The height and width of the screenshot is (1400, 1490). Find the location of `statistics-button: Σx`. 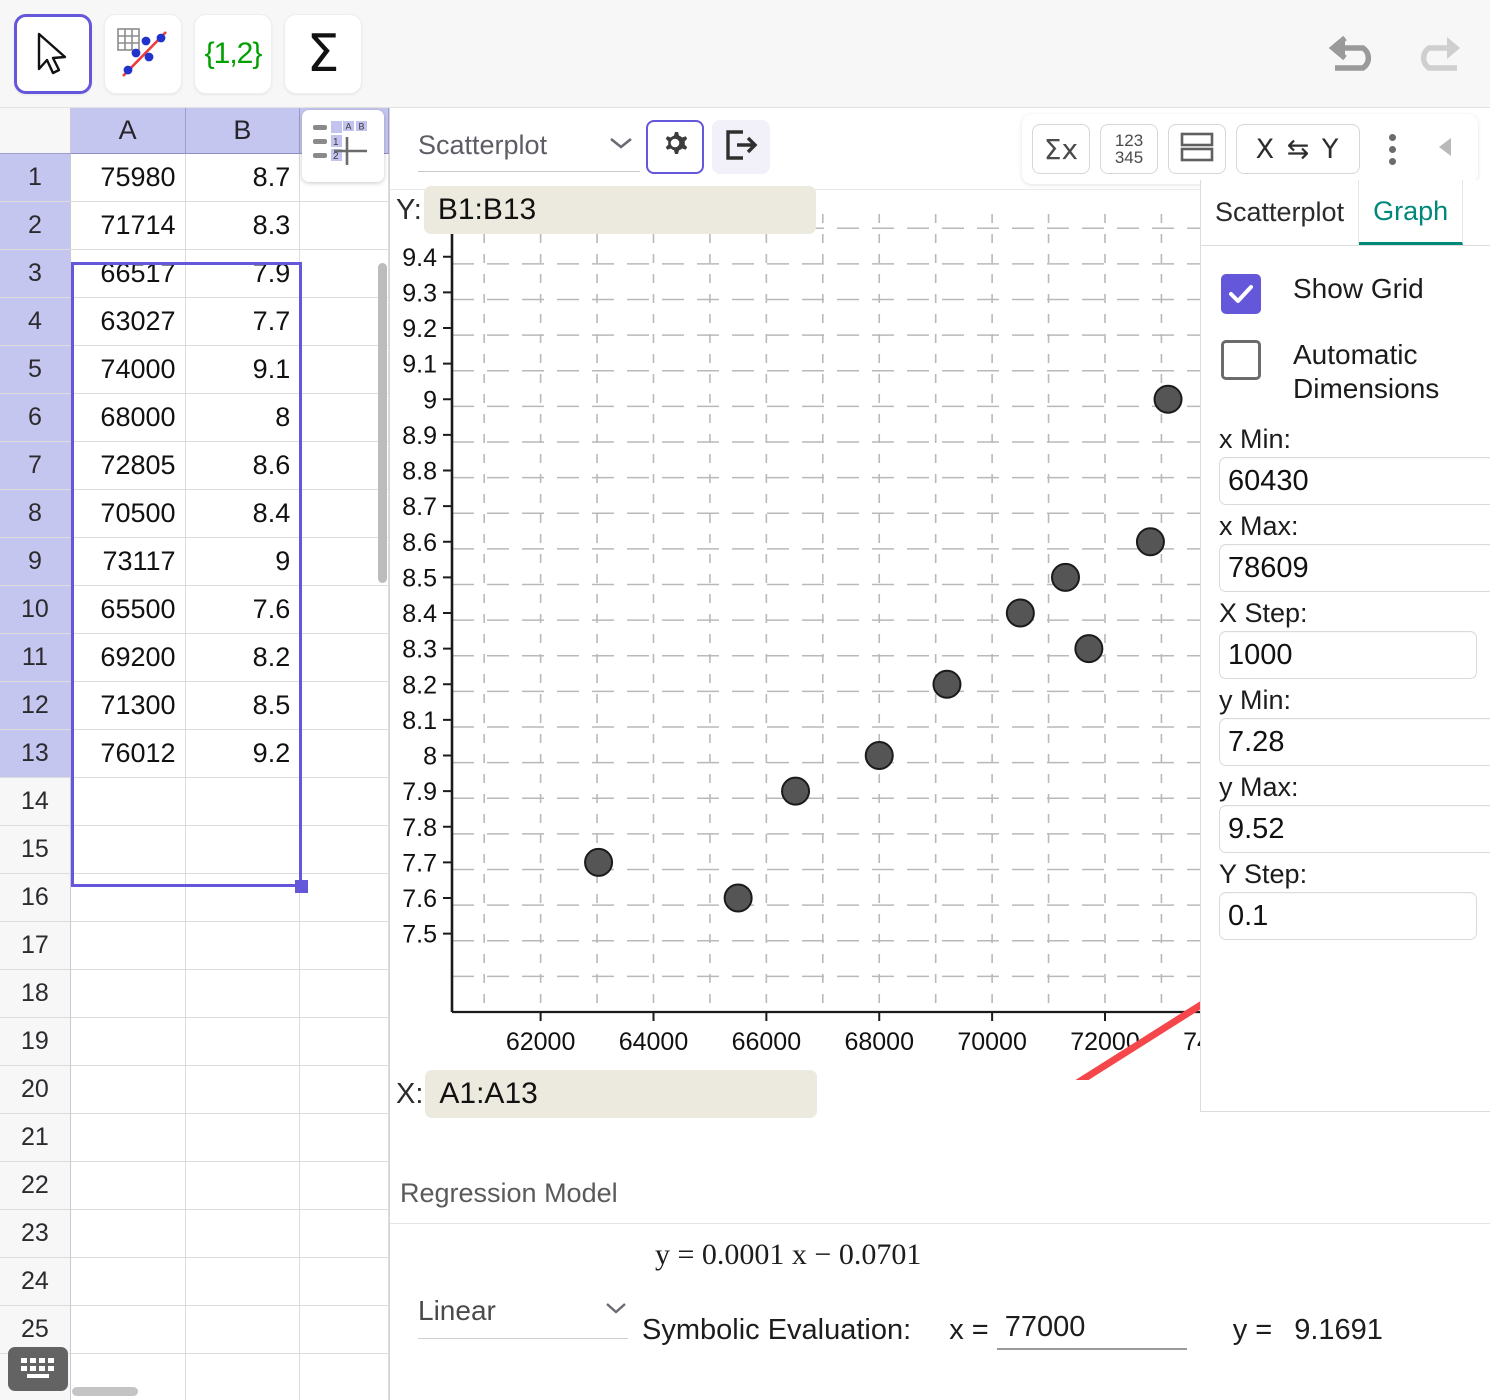

statistics-button: Σx is located at coordinates (1061, 149).